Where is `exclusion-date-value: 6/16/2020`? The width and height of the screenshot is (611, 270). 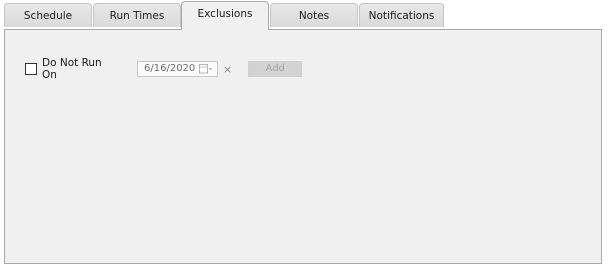 exclusion-date-value: 6/16/2020 is located at coordinates (170, 68).